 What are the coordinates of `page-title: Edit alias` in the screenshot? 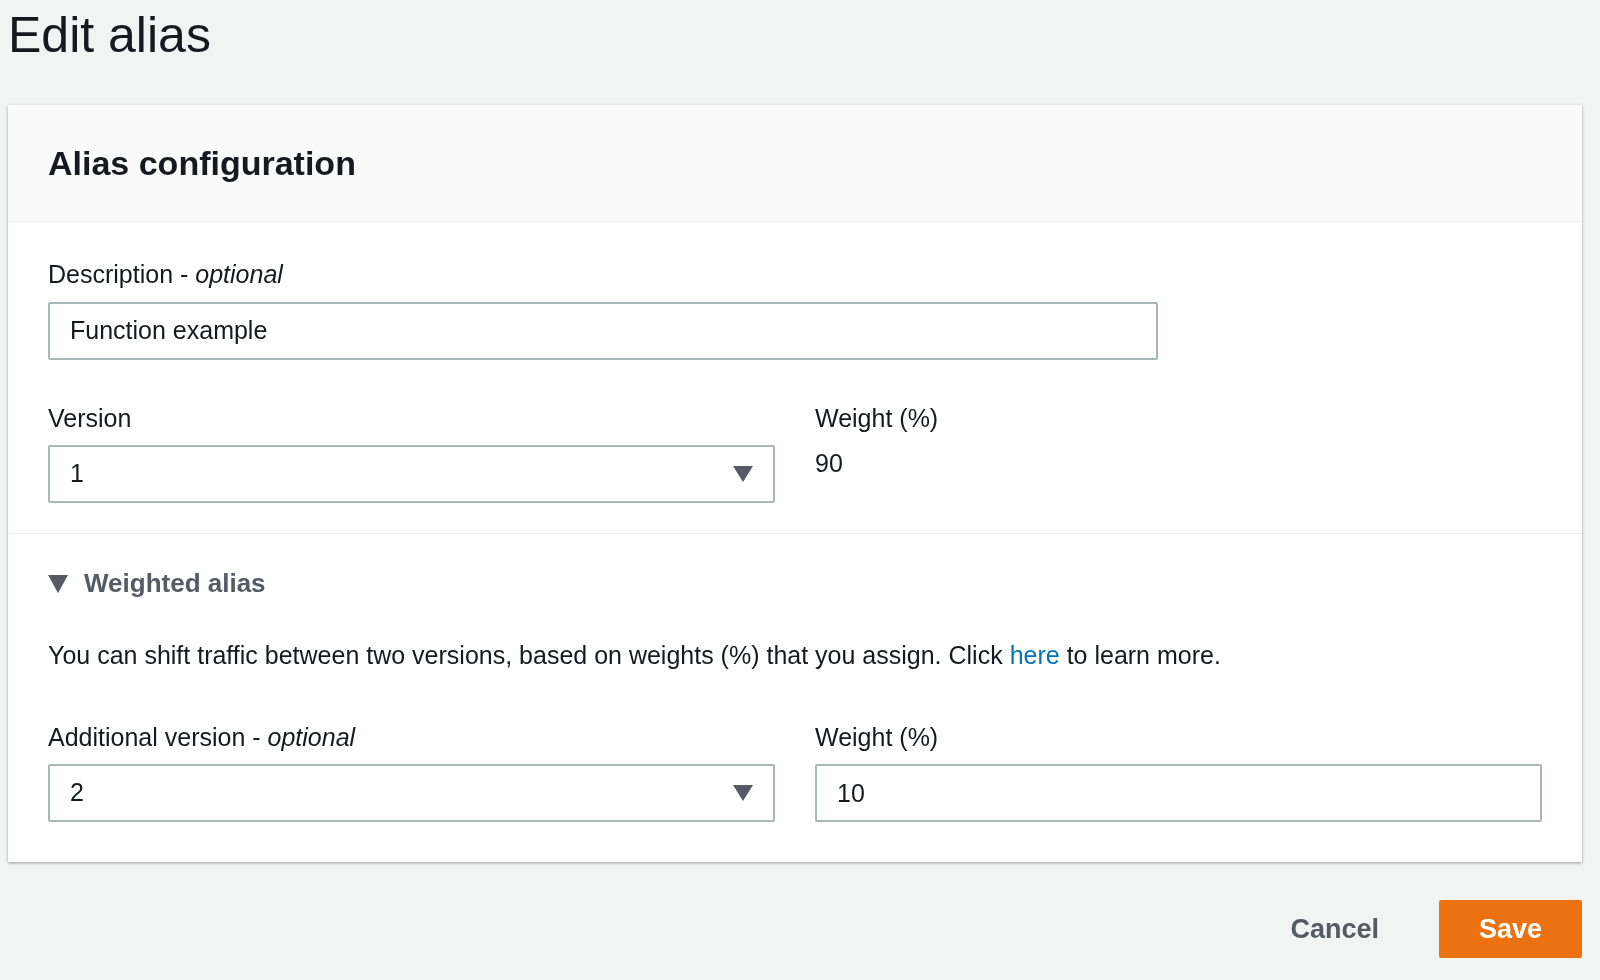 It's located at (109, 35).